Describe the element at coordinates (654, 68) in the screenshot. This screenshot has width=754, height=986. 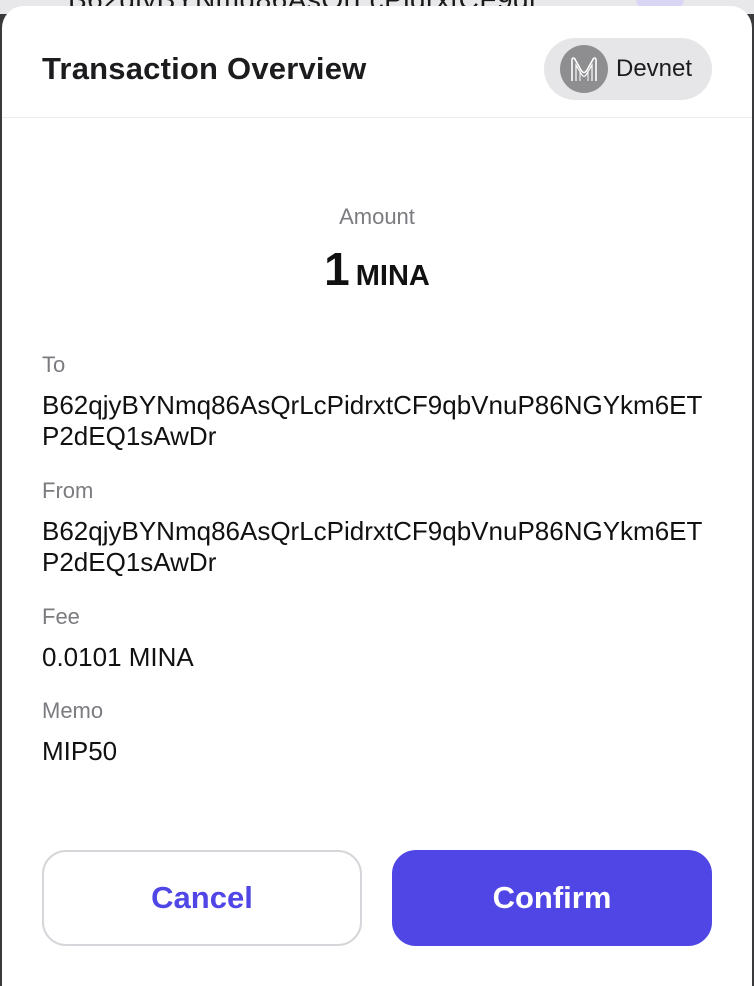
I see `network-label: Devnet` at that location.